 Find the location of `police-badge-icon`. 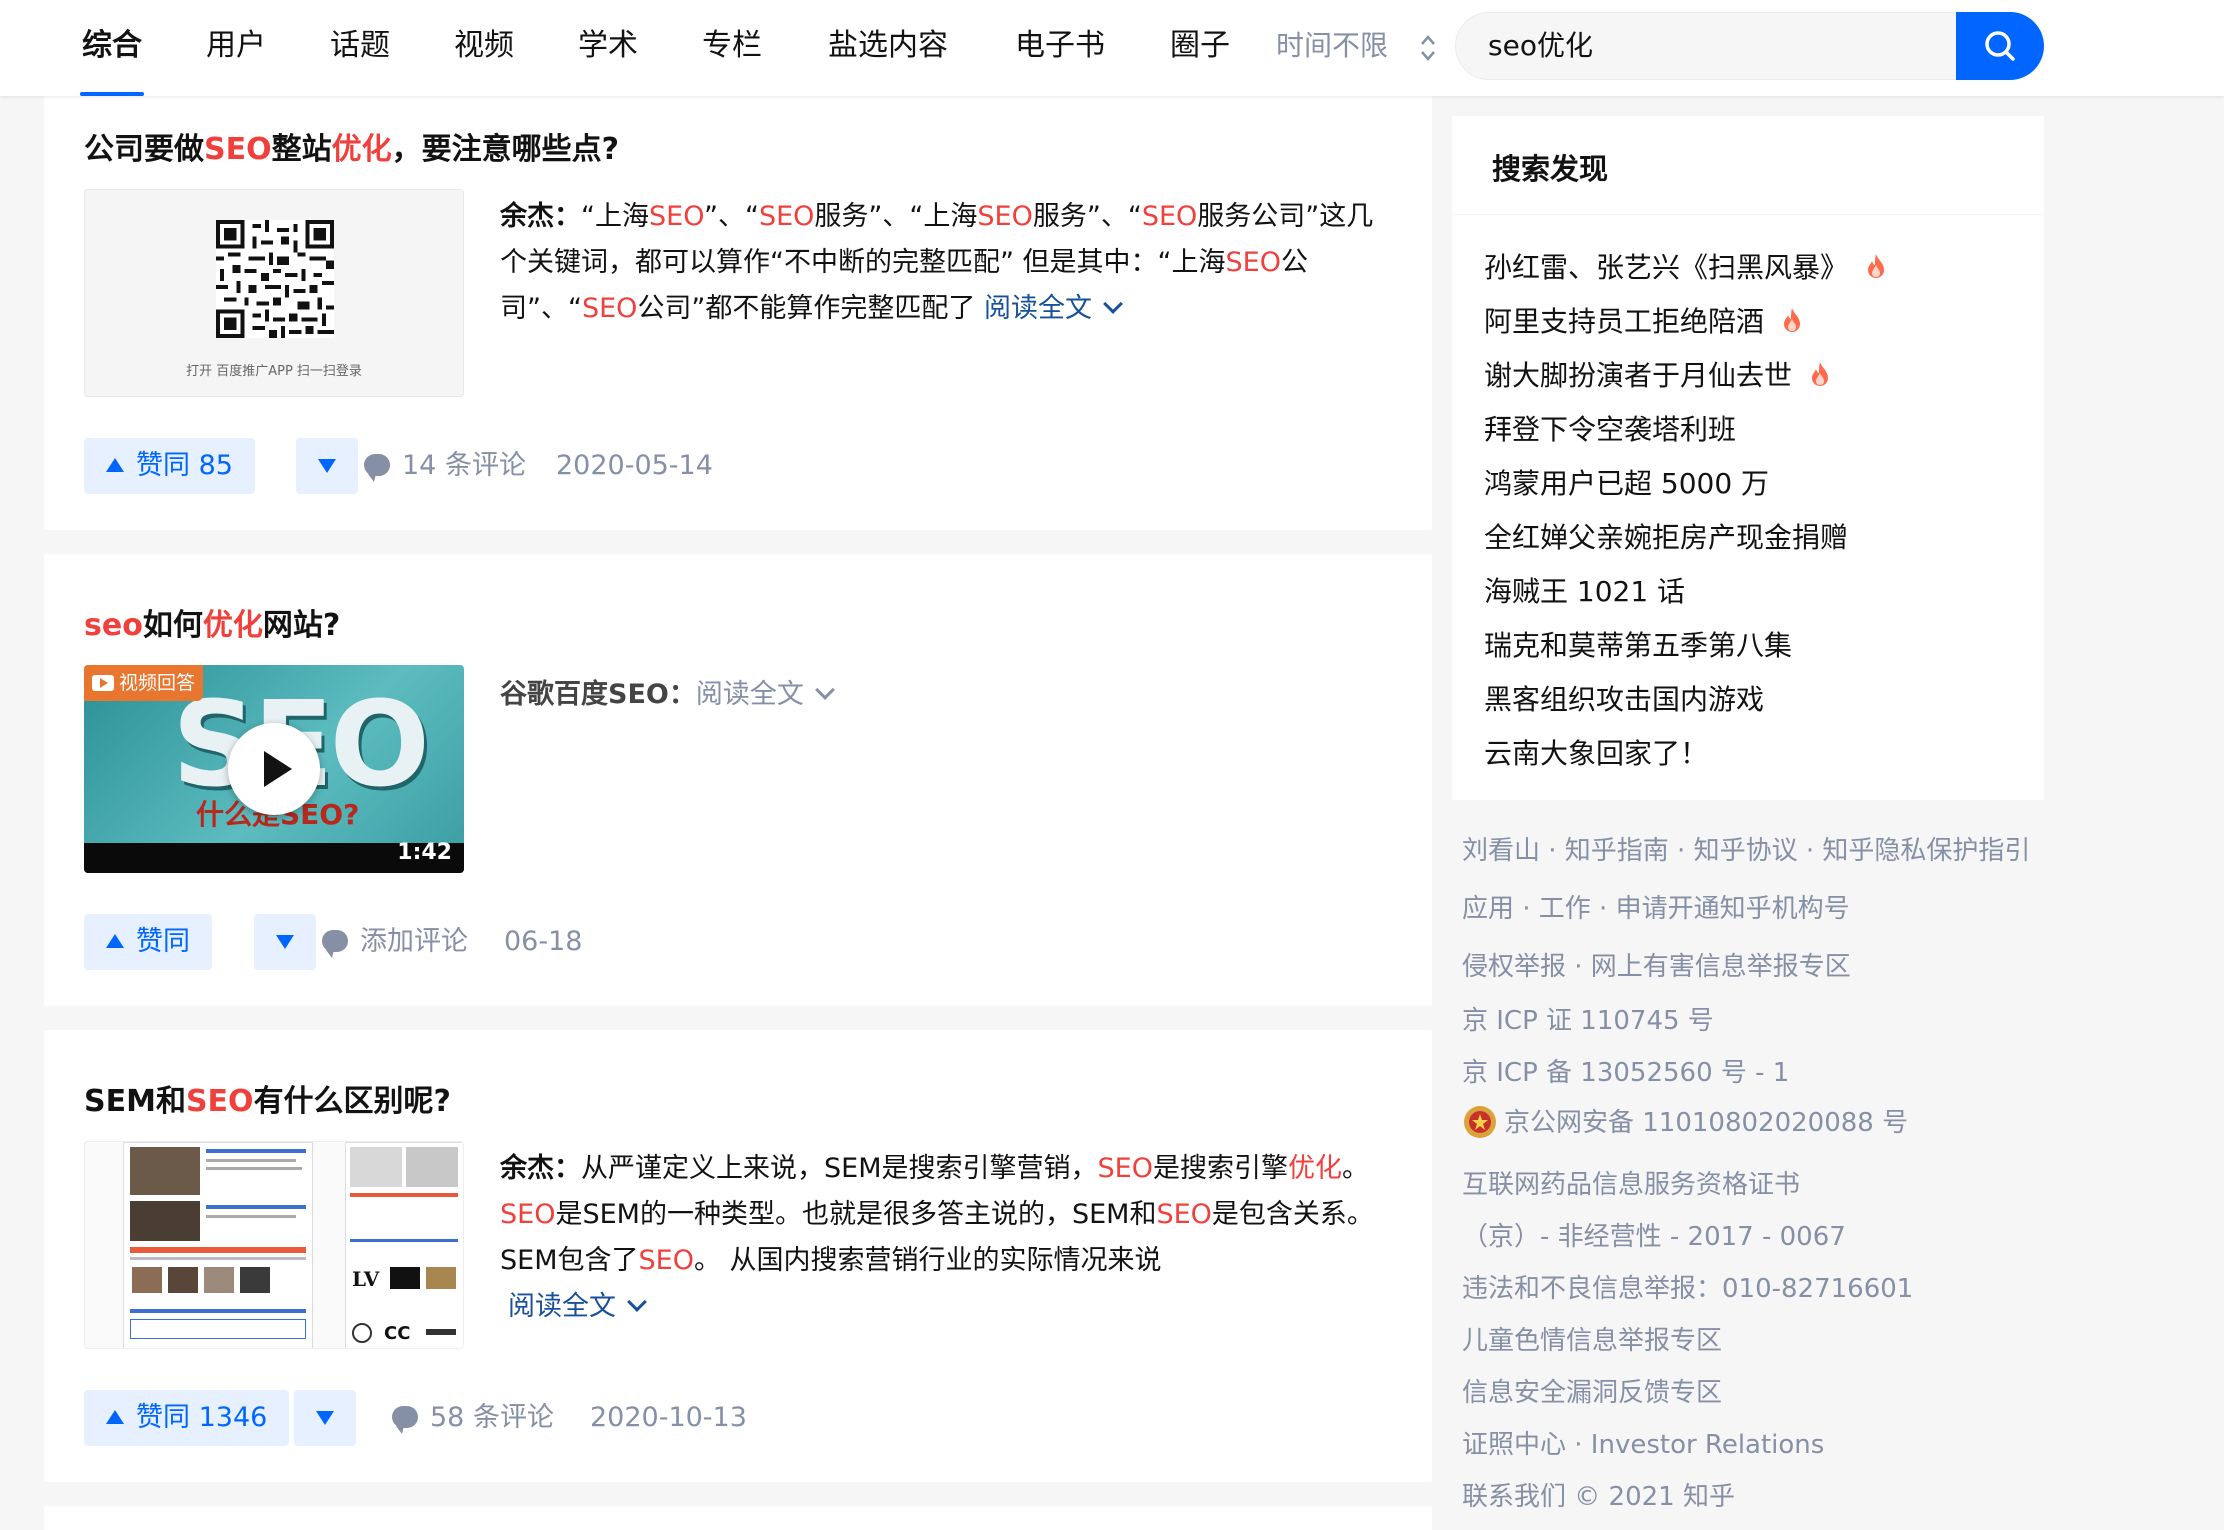

police-badge-icon is located at coordinates (1480, 1122).